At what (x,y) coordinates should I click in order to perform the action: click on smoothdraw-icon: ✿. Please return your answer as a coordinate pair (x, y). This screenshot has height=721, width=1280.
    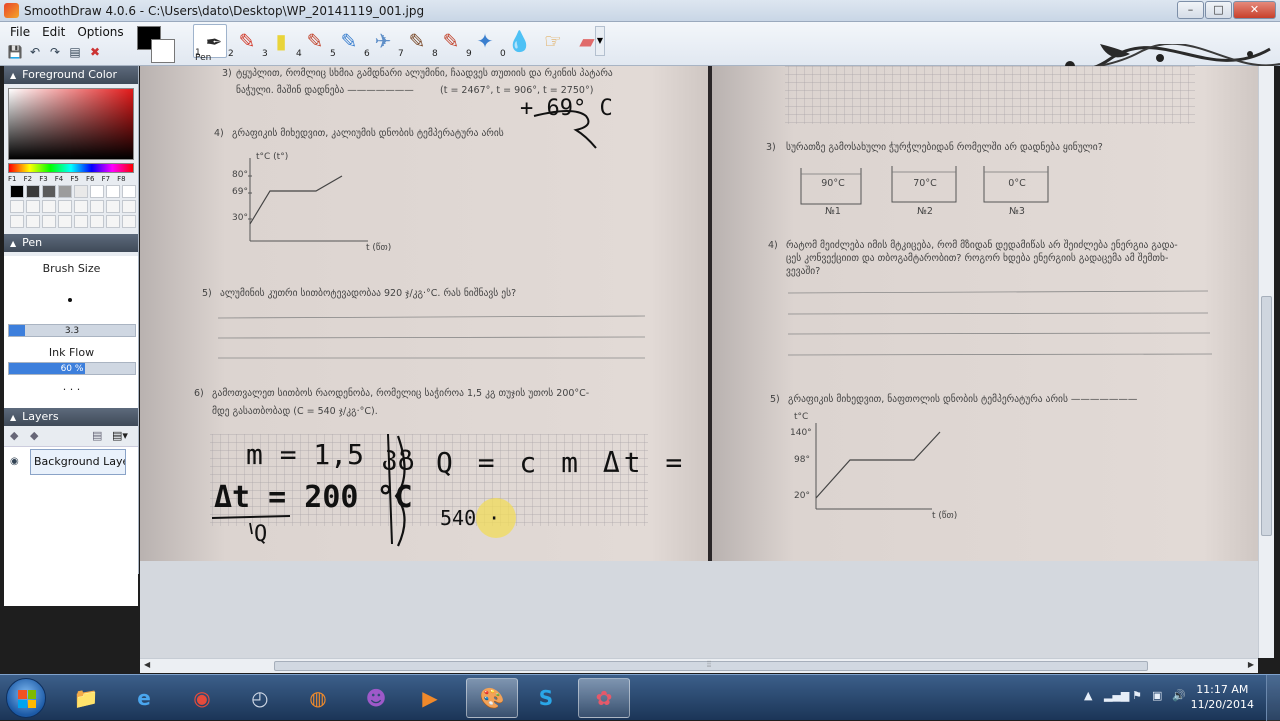
    Looking at the image, I should click on (604, 698).